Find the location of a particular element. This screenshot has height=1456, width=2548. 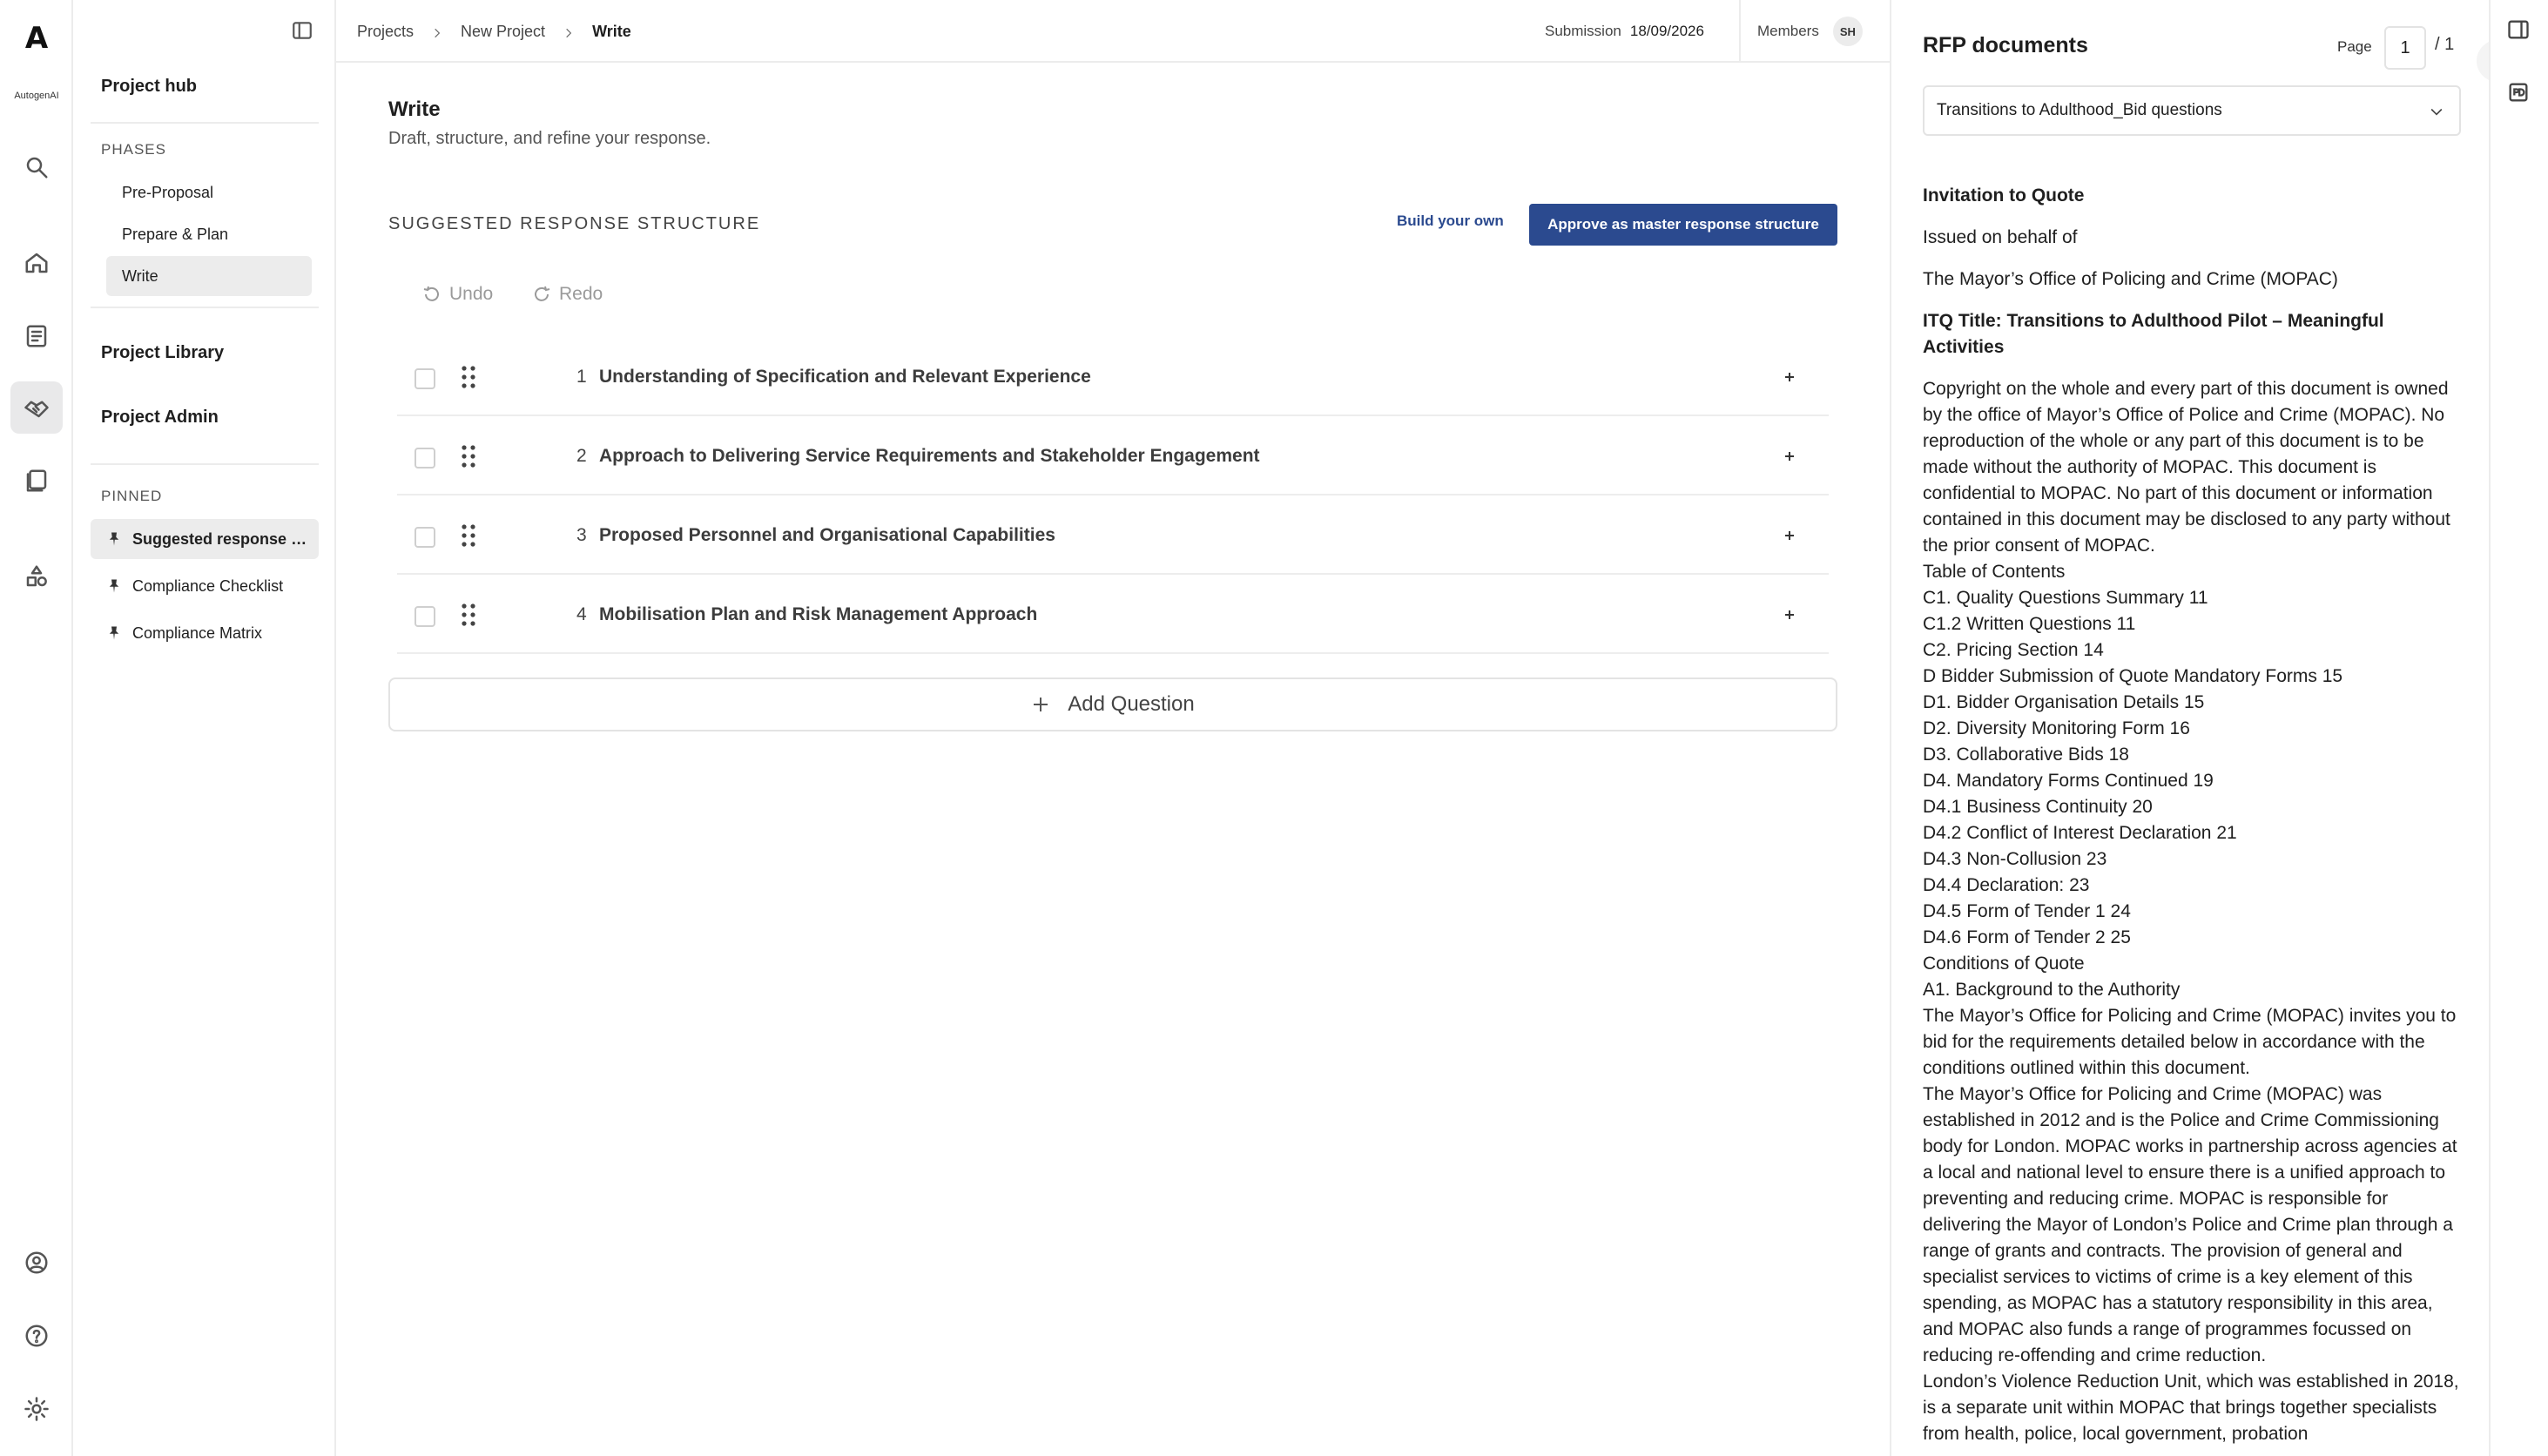

doc-line: D4.3 Non-Collusion 23 is located at coordinates (2015, 859).